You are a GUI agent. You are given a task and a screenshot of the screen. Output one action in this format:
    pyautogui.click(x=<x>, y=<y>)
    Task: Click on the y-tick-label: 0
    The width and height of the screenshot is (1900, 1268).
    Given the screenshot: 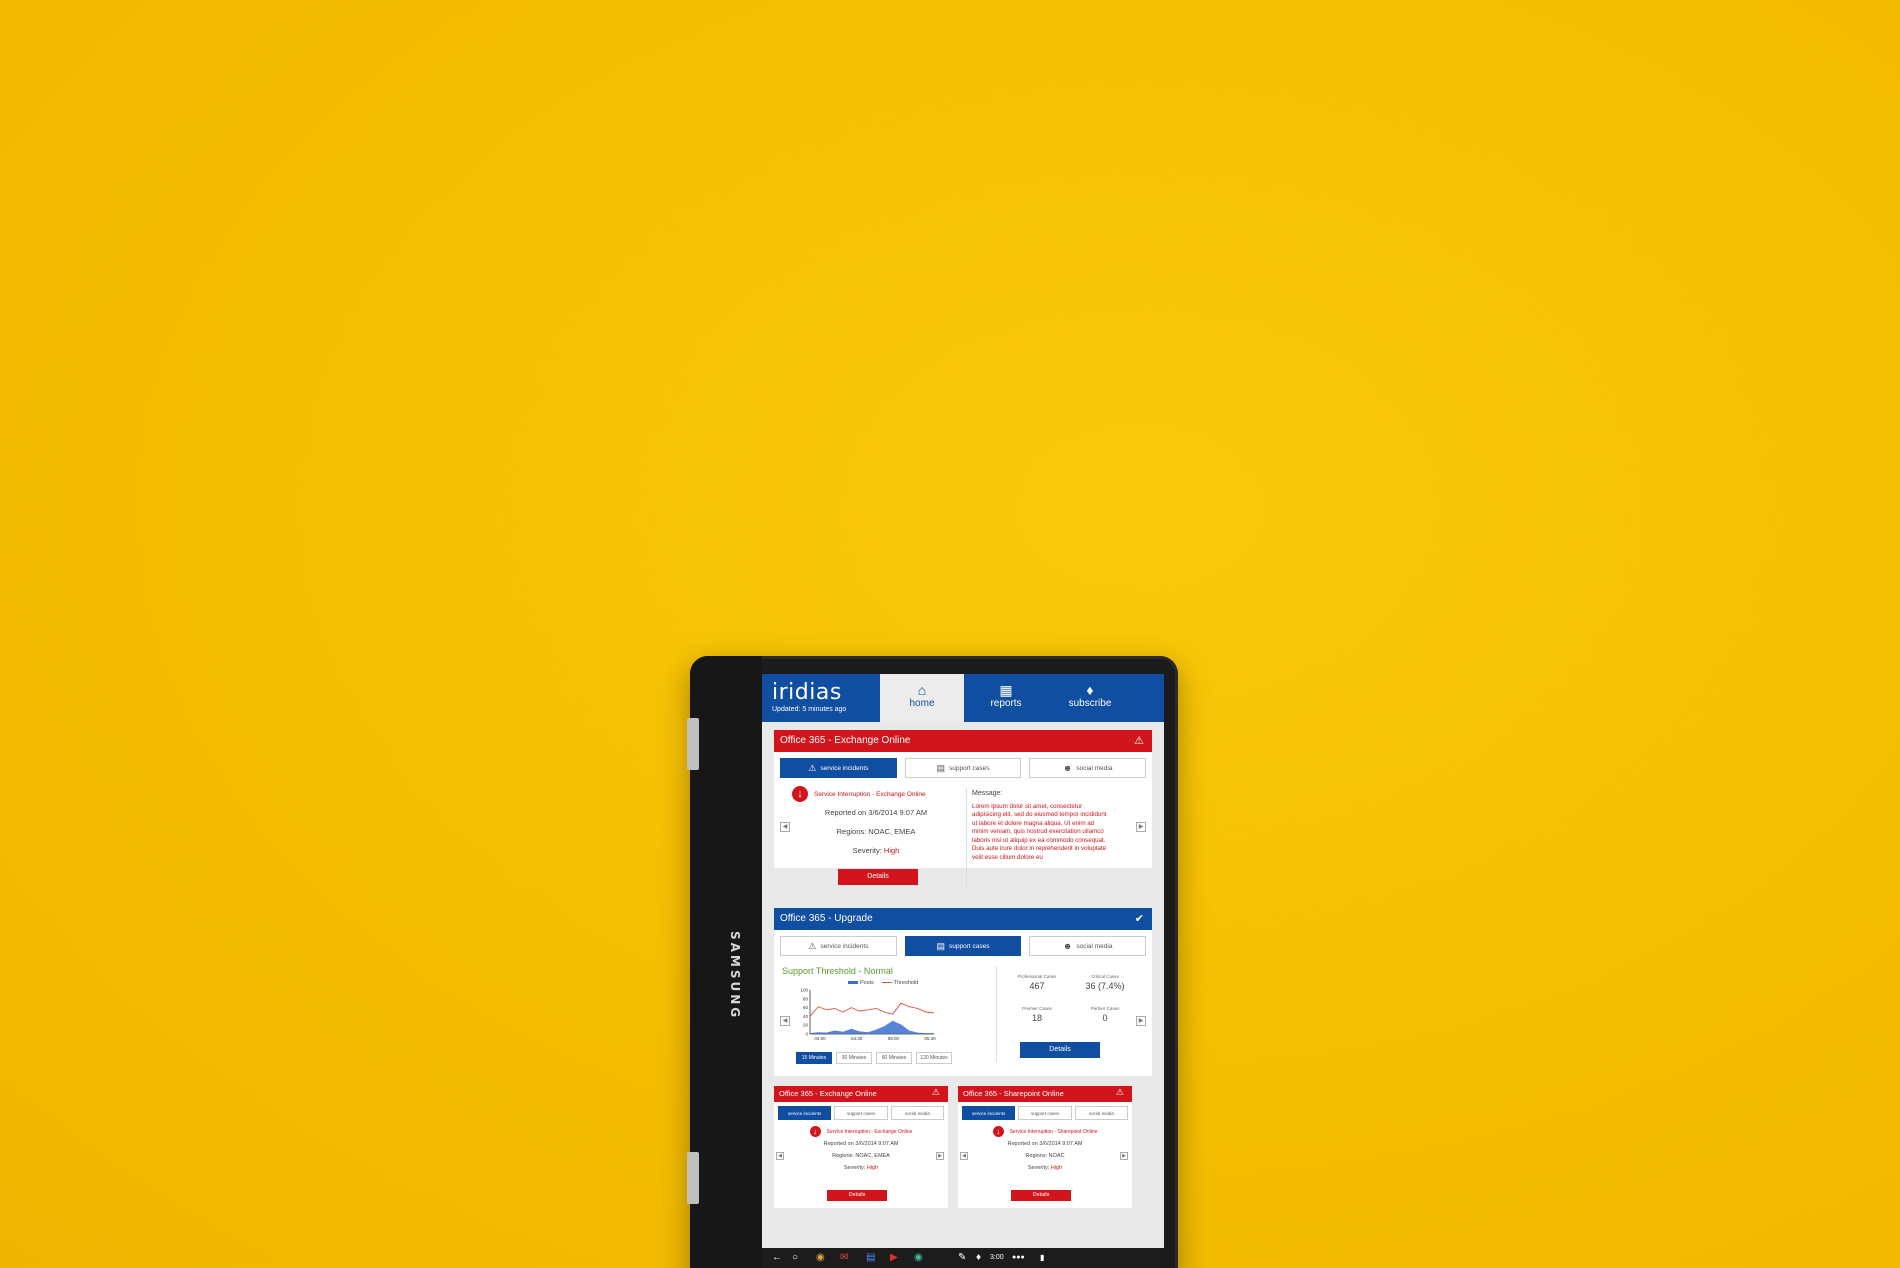 What is the action you would take?
    pyautogui.click(x=806, y=1034)
    